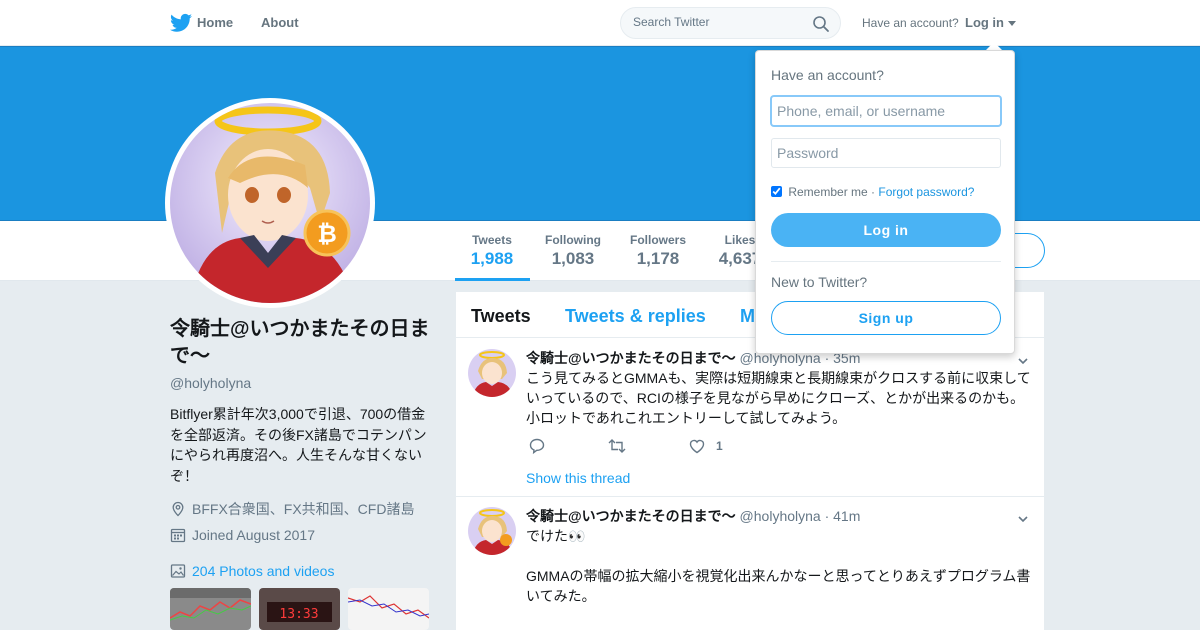 The image size is (1200, 630). What do you see at coordinates (253, 535) in the screenshot?
I see `joined-text: Joined August 2017` at bounding box center [253, 535].